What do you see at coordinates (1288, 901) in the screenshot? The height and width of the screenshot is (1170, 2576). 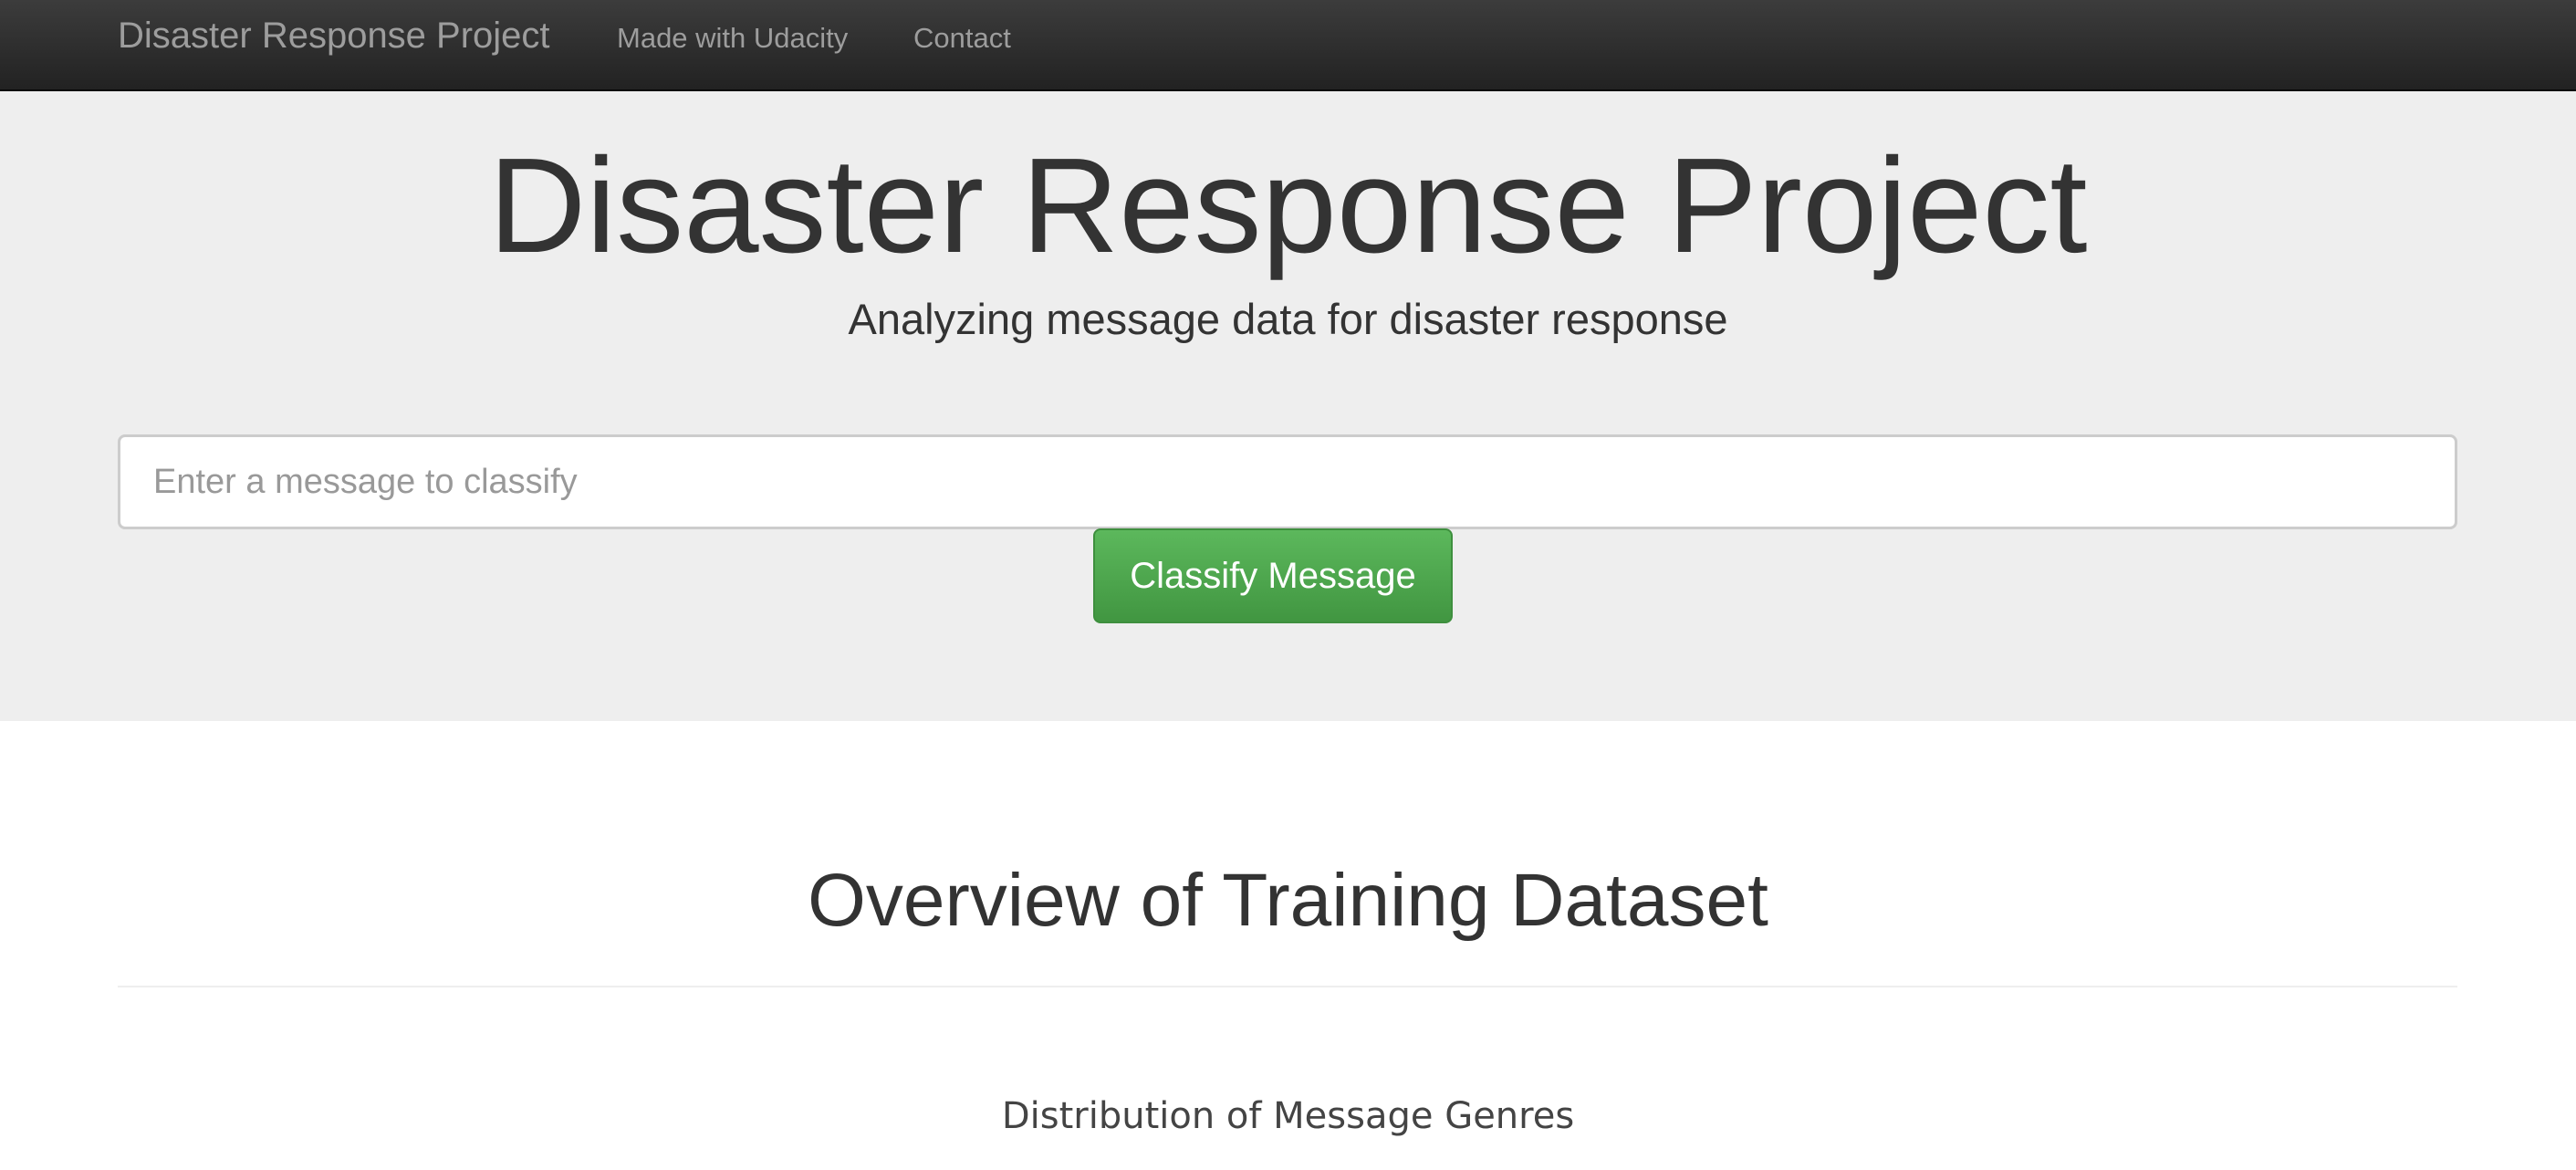 I see `overview-section-title: Overview of Training Dataset` at bounding box center [1288, 901].